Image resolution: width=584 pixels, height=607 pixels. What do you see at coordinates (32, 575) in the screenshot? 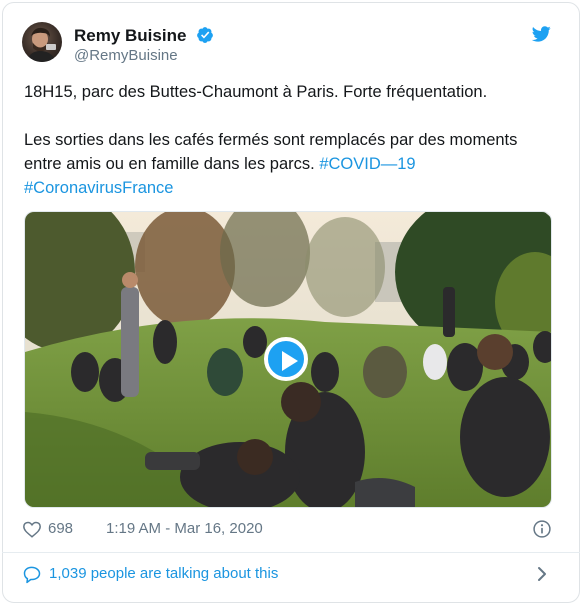
I see `speech-bubble-icon` at bounding box center [32, 575].